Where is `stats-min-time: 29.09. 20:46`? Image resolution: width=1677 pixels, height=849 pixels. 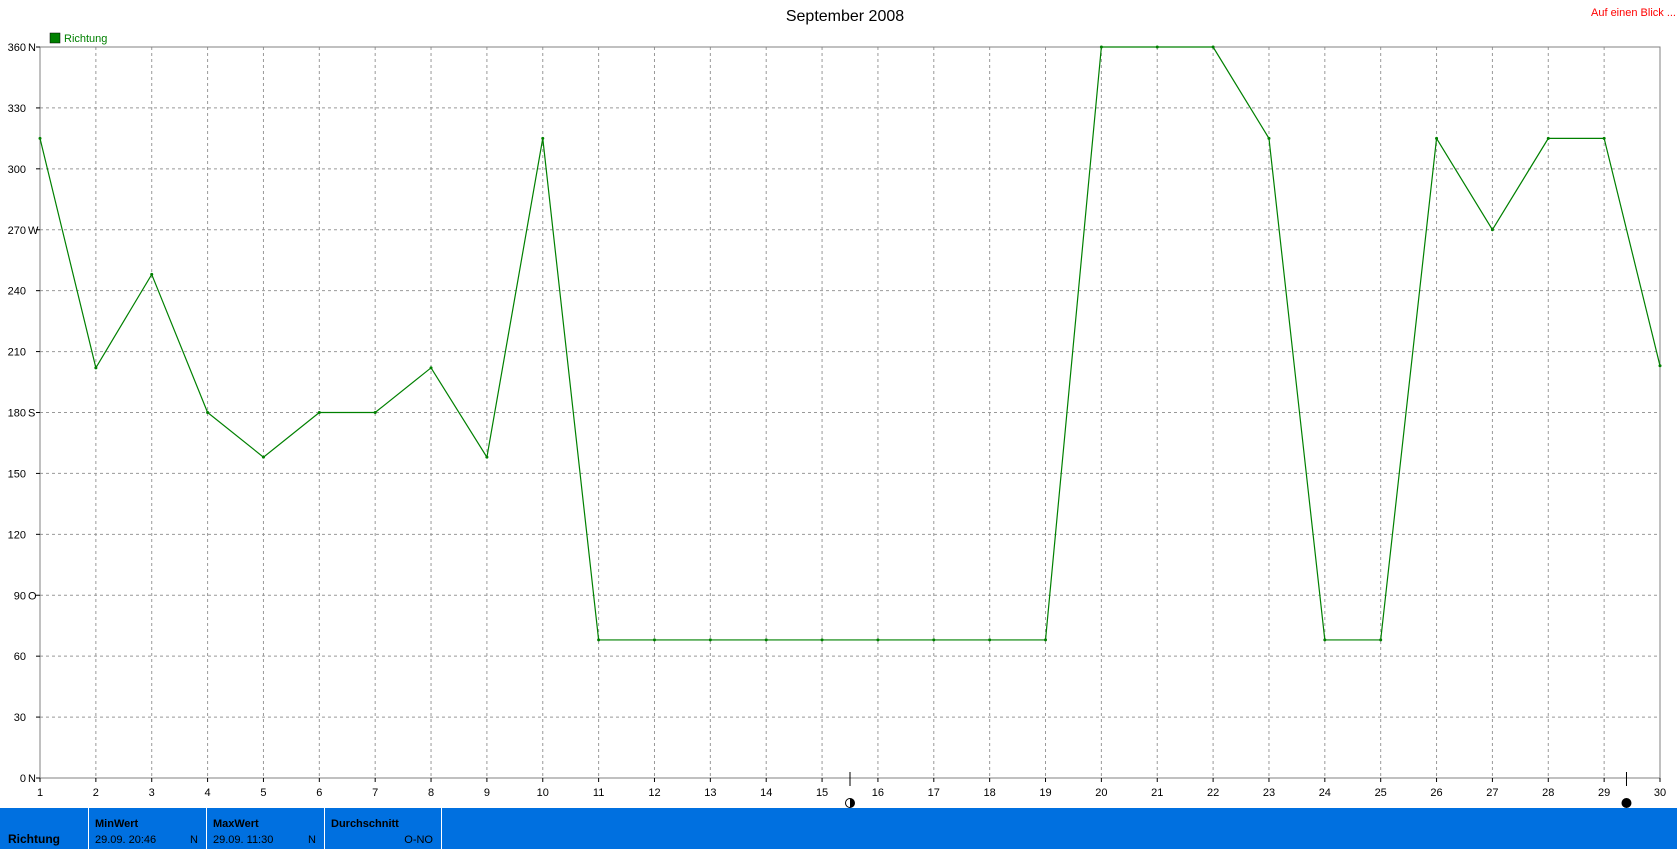 stats-min-time: 29.09. 20:46 is located at coordinates (126, 840).